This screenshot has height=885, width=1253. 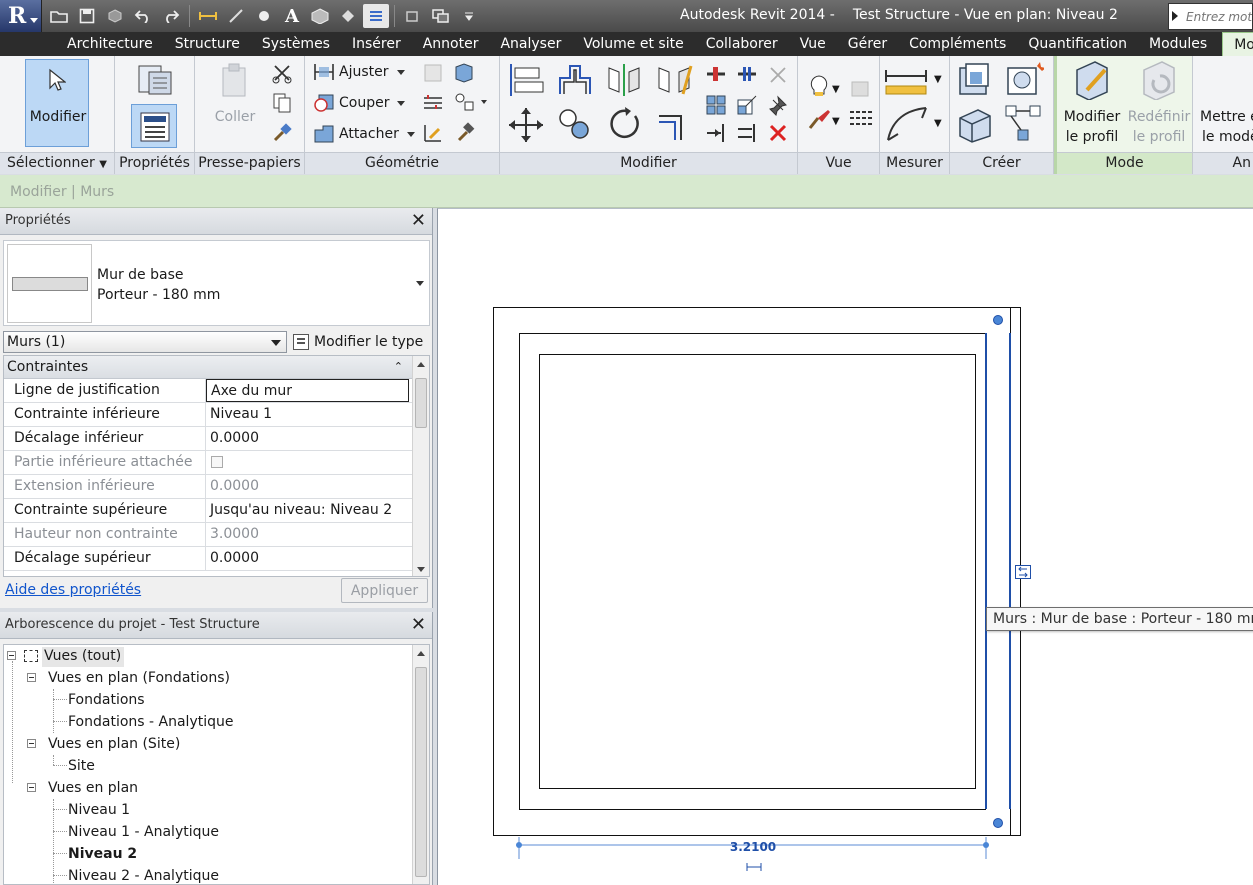 What do you see at coordinates (143, 874) in the screenshot?
I see `tree-node-niveau-2-analytique: Niveau 2 - Analytique` at bounding box center [143, 874].